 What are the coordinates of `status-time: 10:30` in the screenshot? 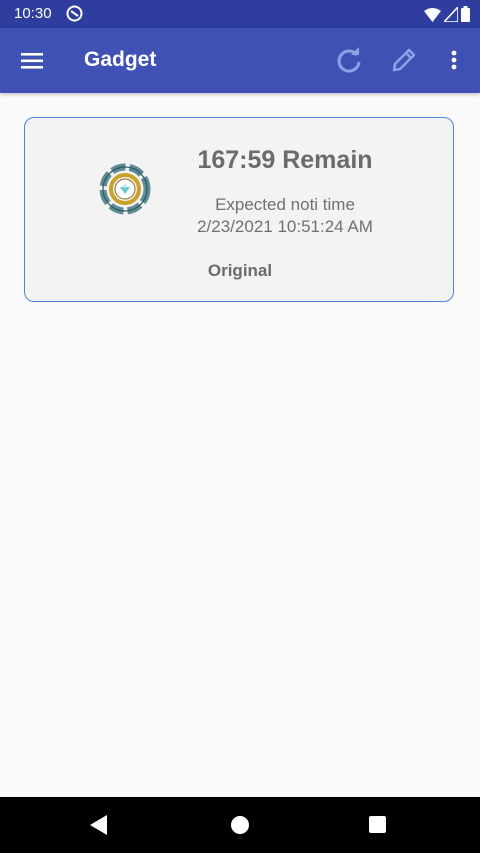 It's located at (33, 13).